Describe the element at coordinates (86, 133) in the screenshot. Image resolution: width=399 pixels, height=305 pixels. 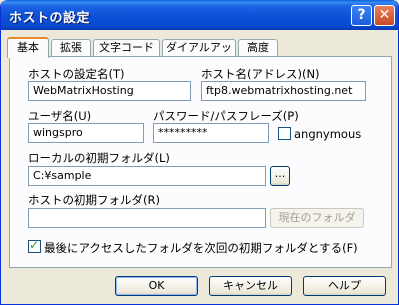
I see `username-field: wingspro` at that location.